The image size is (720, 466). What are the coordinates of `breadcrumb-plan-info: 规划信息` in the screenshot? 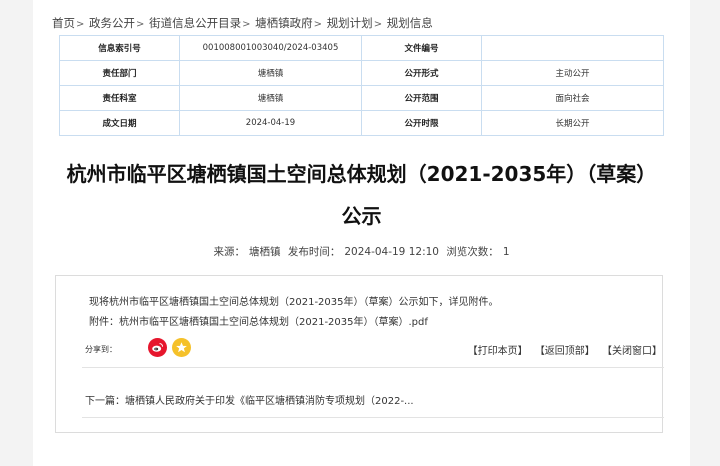 It's located at (410, 23).